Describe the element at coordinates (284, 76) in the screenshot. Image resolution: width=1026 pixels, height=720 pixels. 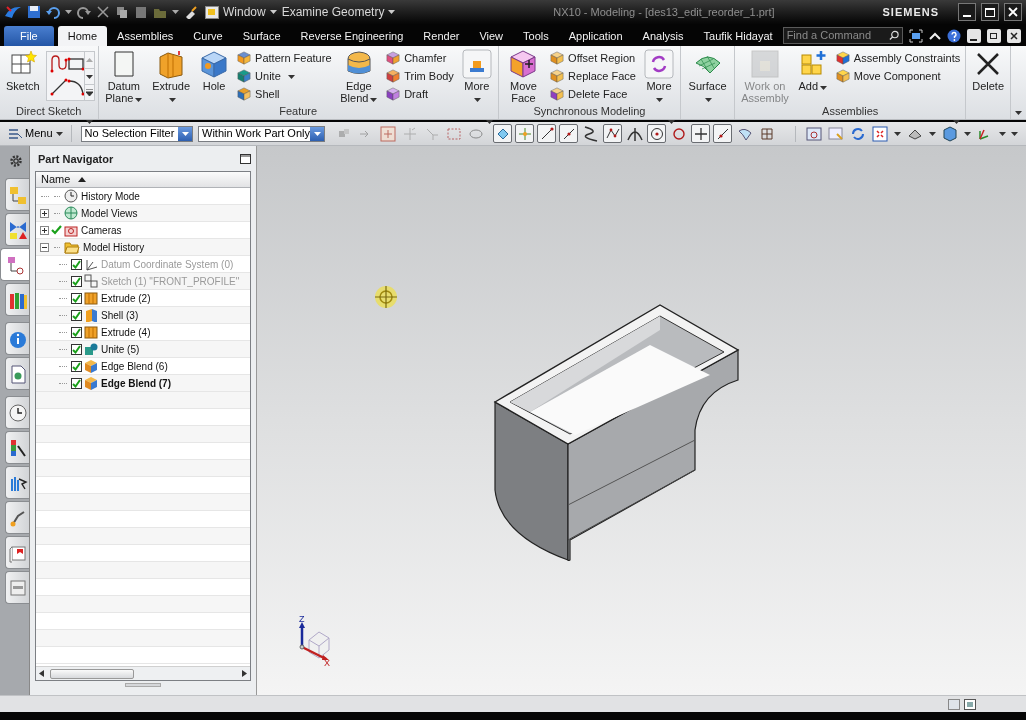
I see `ribbon-command: Unite` at that location.